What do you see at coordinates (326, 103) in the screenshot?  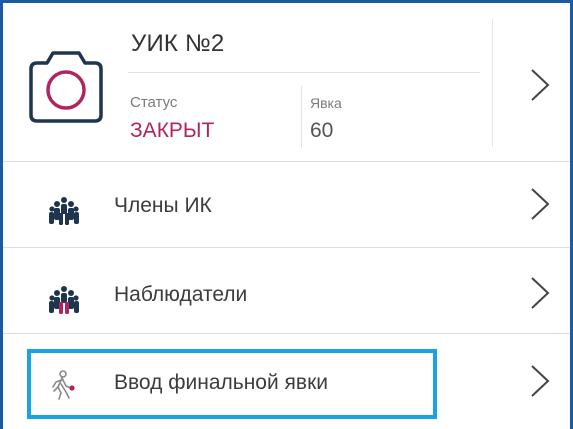 I see `turnout-label: Явка` at bounding box center [326, 103].